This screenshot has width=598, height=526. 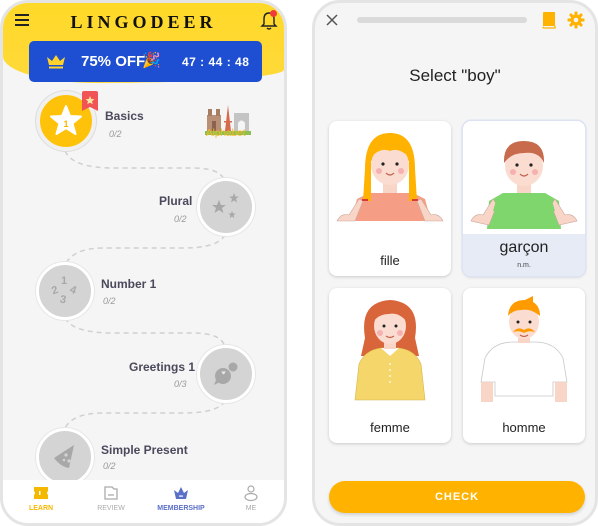 What do you see at coordinates (524, 247) in the screenshot?
I see `option-word: garçon` at bounding box center [524, 247].